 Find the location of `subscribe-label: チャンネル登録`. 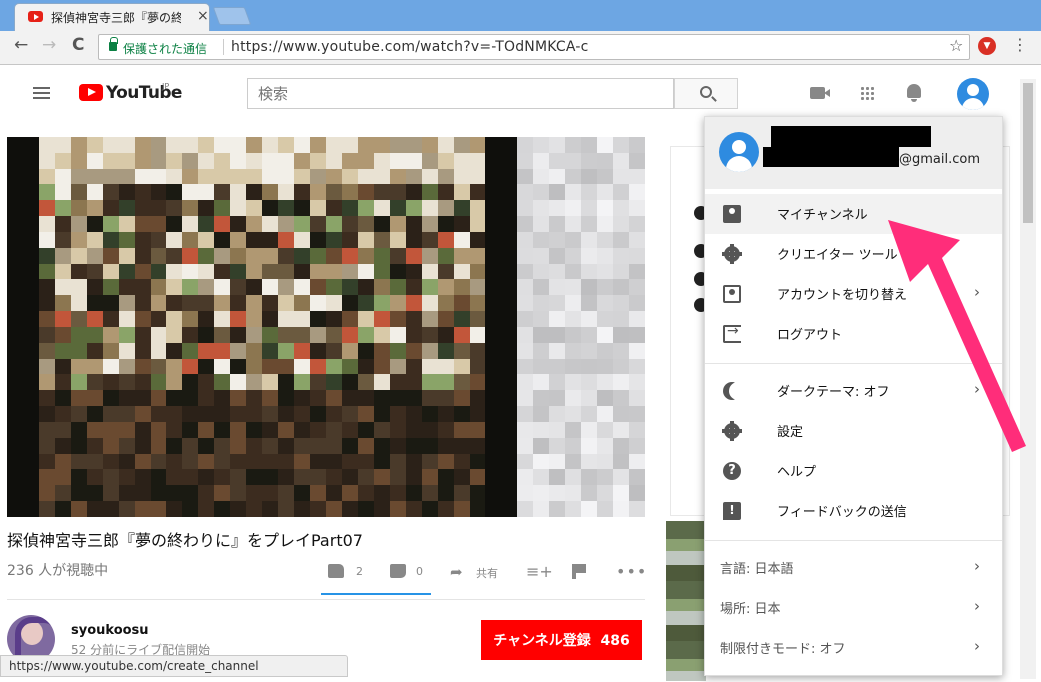

subscribe-label: チャンネル登録 is located at coordinates (542, 641).